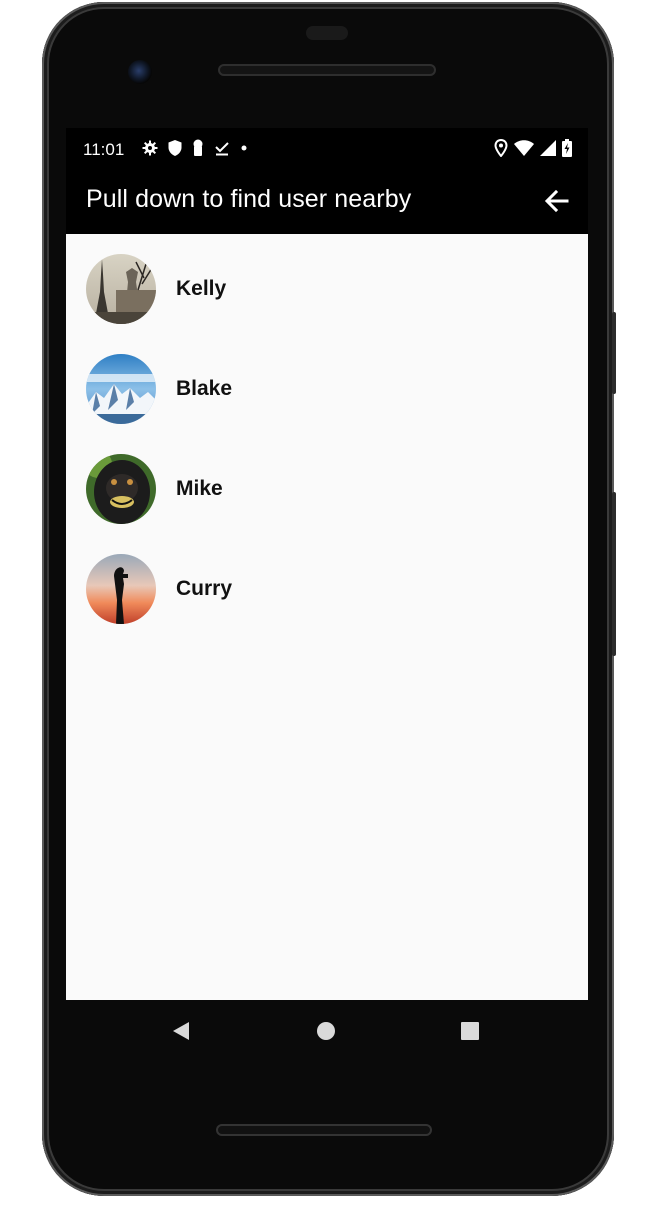  I want to click on circle-home-icon, so click(326, 1031).